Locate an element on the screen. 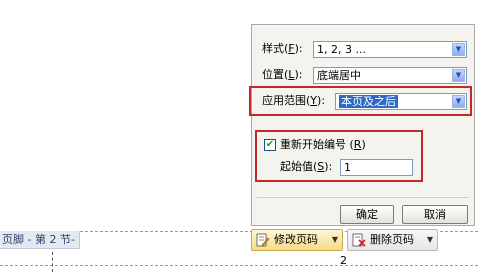  apply-range-select-value: 本页及之后 is located at coordinates (368, 101).